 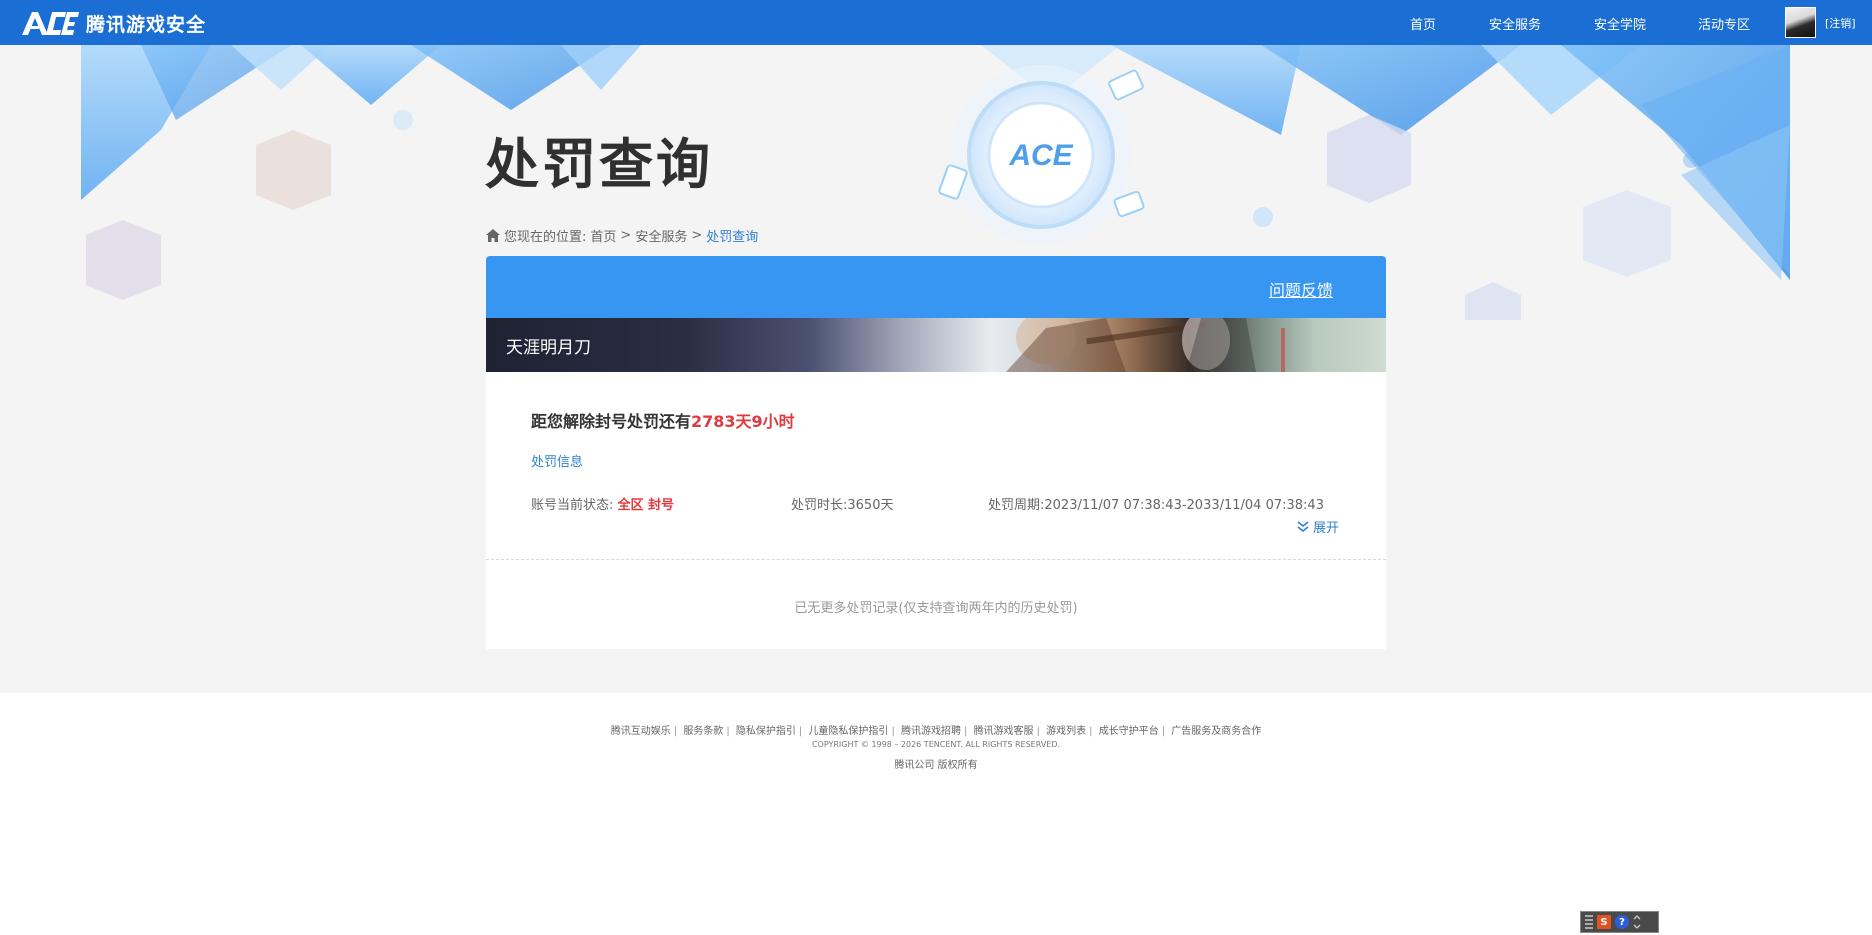 I want to click on unban-countdown: 距您解除封号处罚还有2783天9小时, so click(x=663, y=420).